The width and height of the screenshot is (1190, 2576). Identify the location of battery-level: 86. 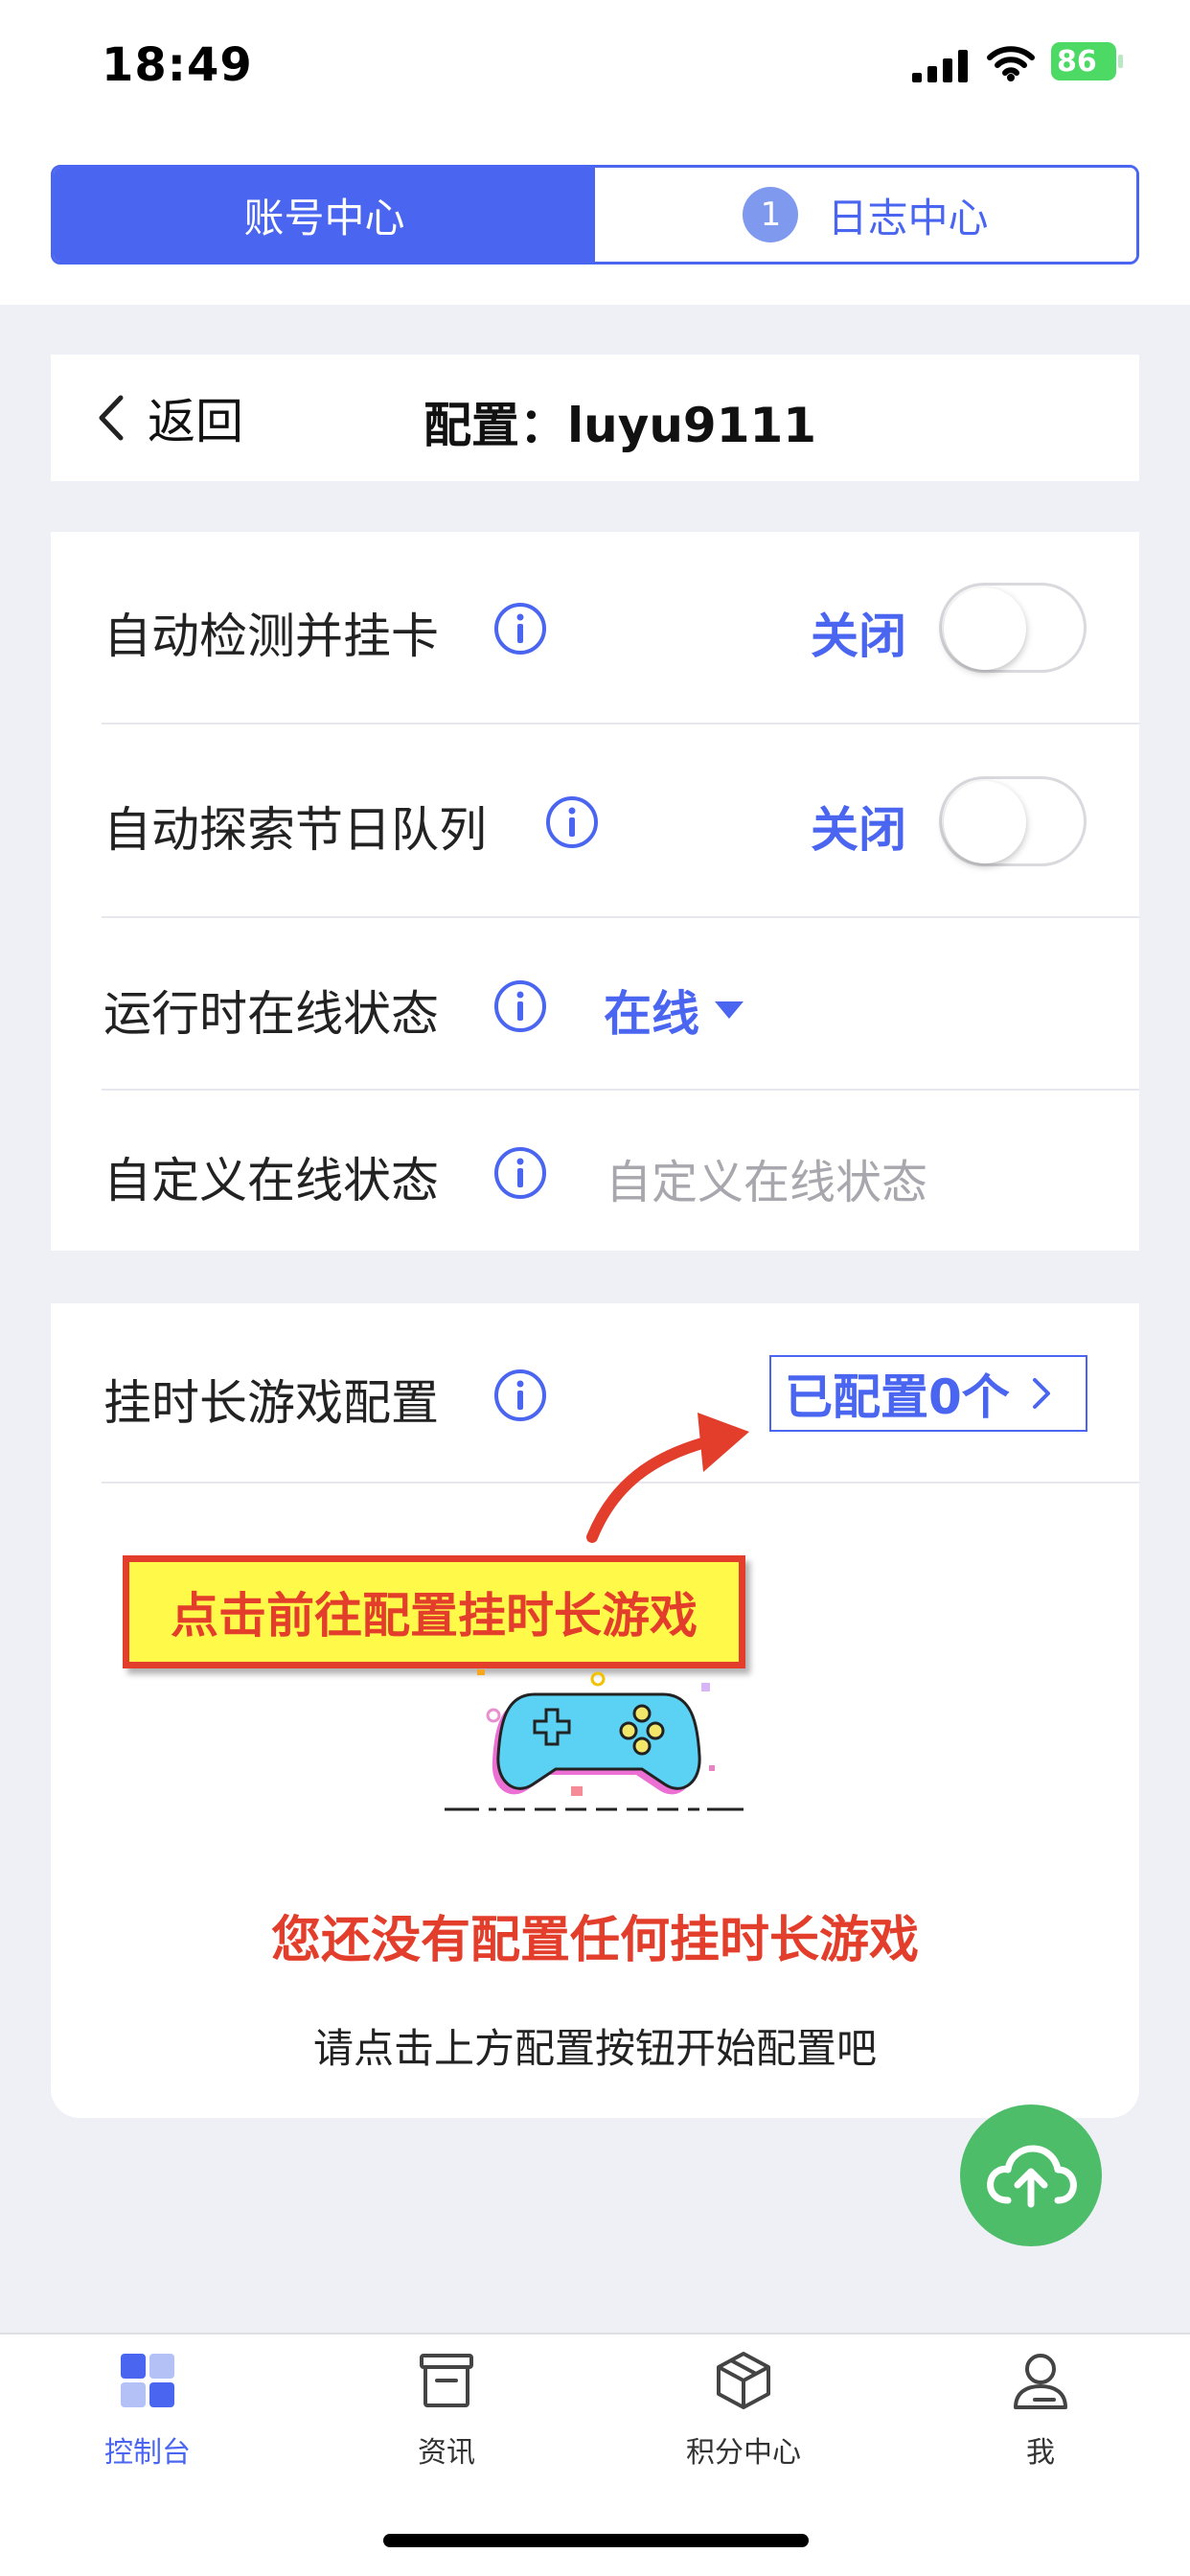
(1077, 62).